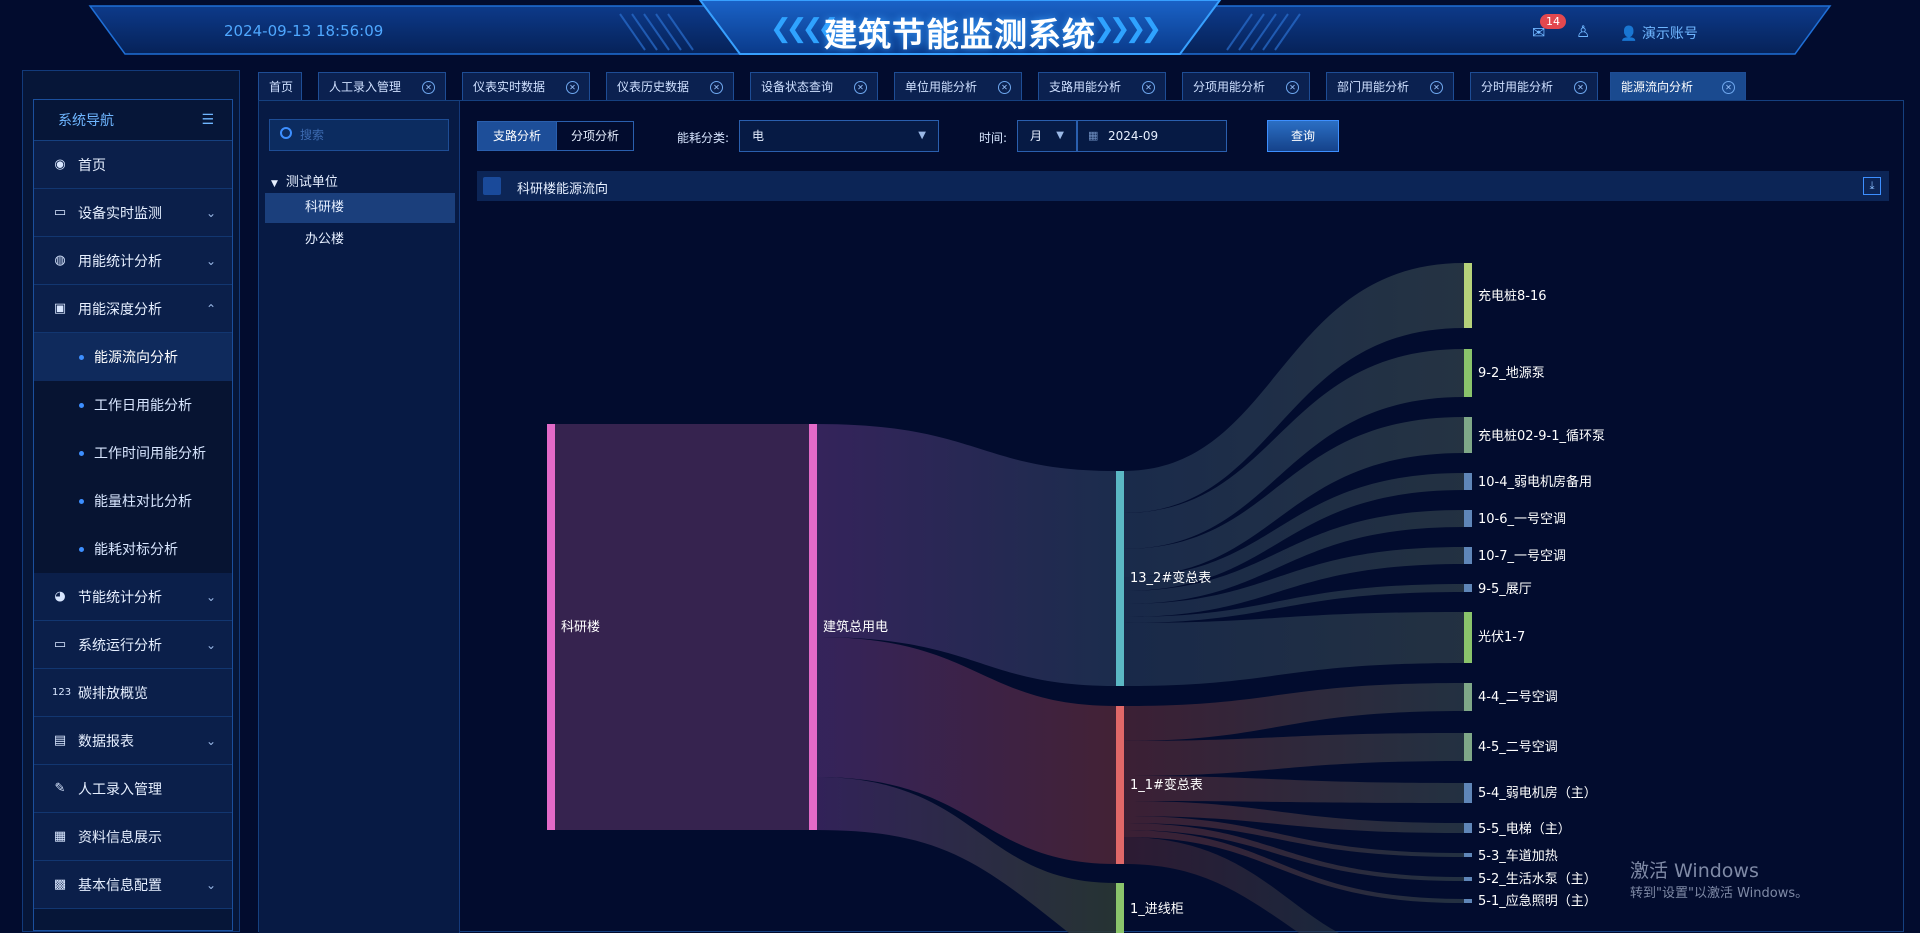 This screenshot has width=1920, height=933. Describe the element at coordinates (304, 180) in the screenshot. I see `tree-root-node: ▼ 测试单位` at that location.